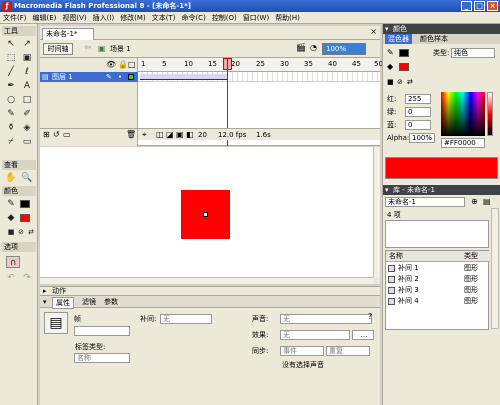 The width and height of the screenshot is (500, 405). I want to click on menu-insert: 插入(I), so click(104, 18).